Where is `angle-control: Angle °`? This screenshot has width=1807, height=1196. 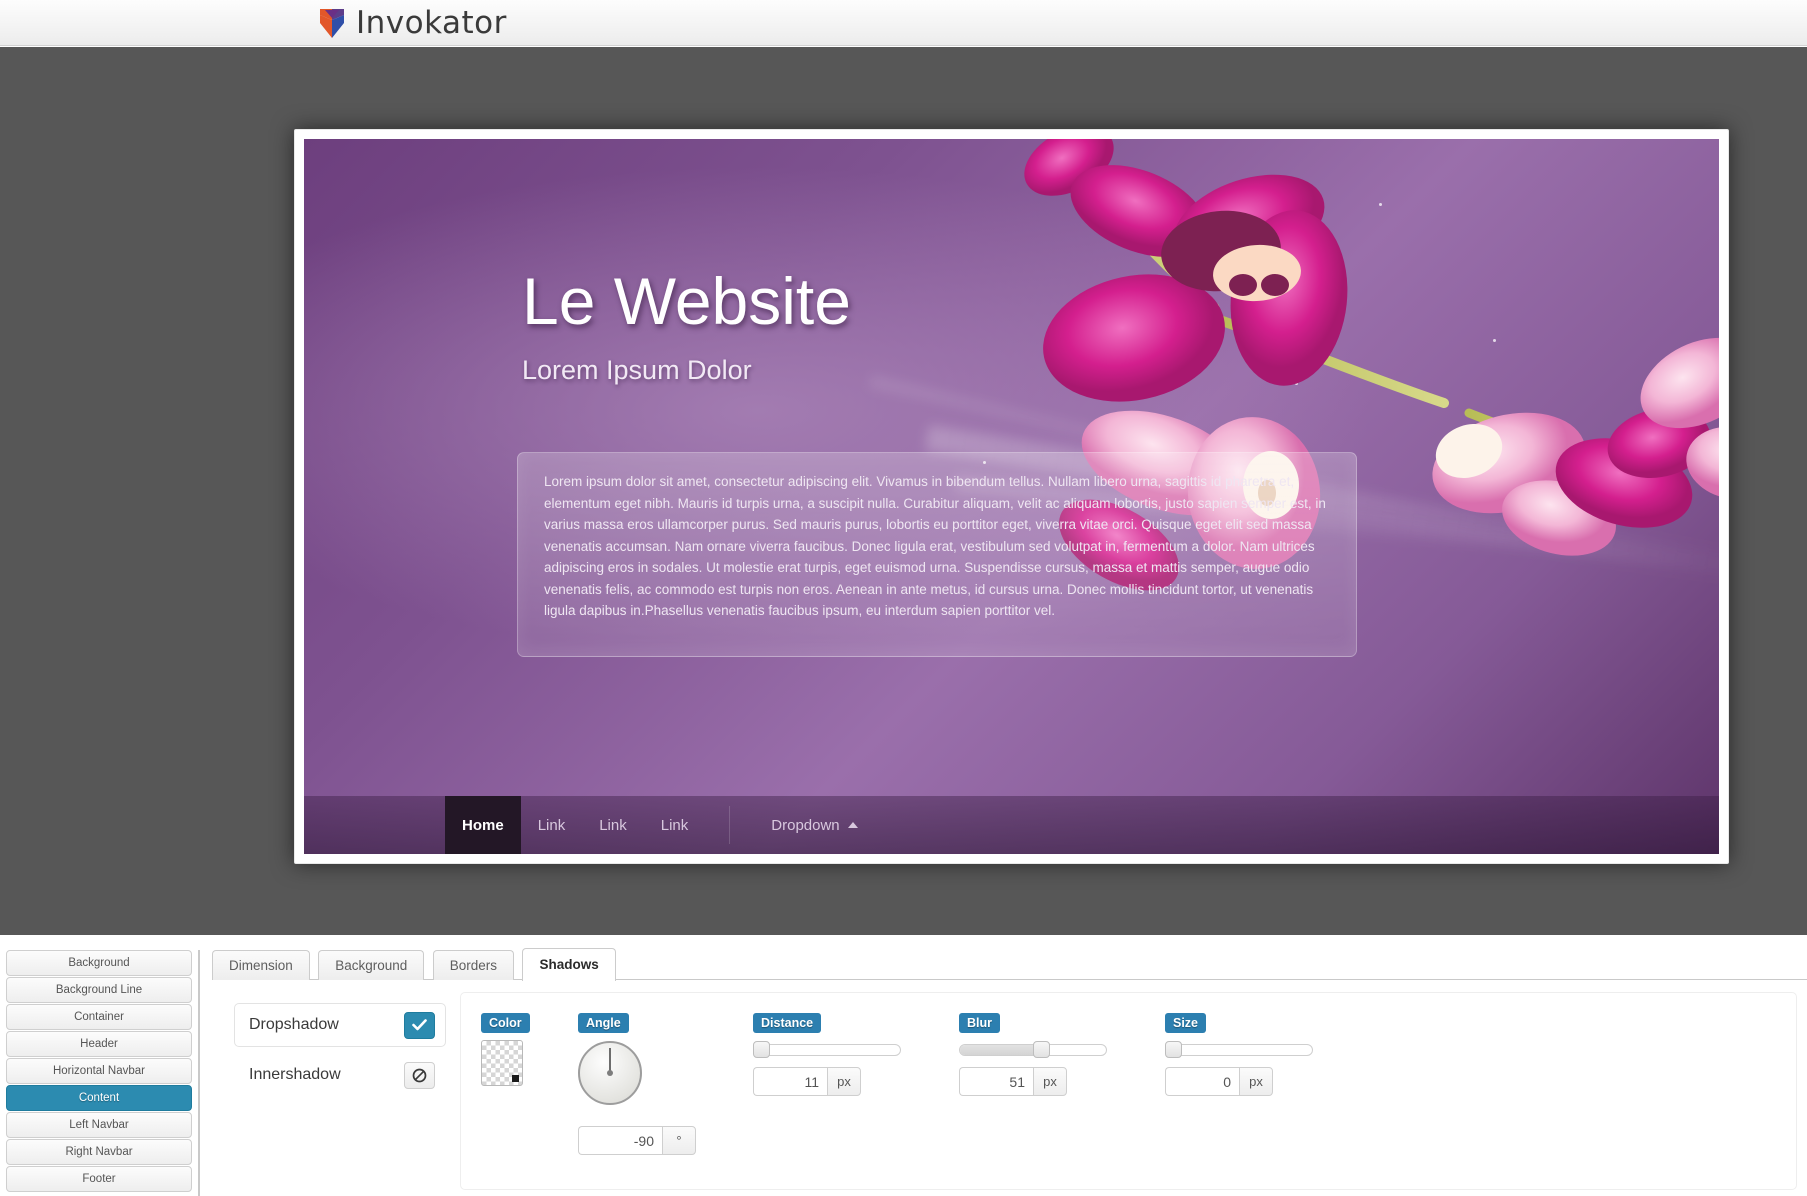
angle-control: Angle ° is located at coordinates (637, 1084).